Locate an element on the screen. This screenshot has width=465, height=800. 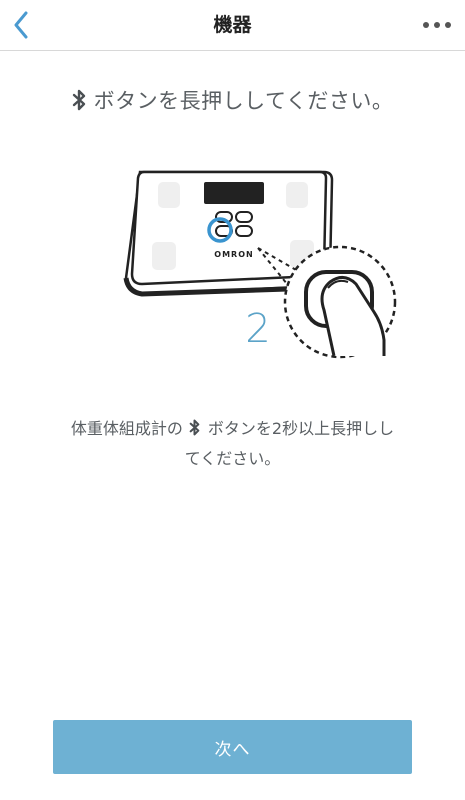
step-number: 2 is located at coordinates (258, 329).